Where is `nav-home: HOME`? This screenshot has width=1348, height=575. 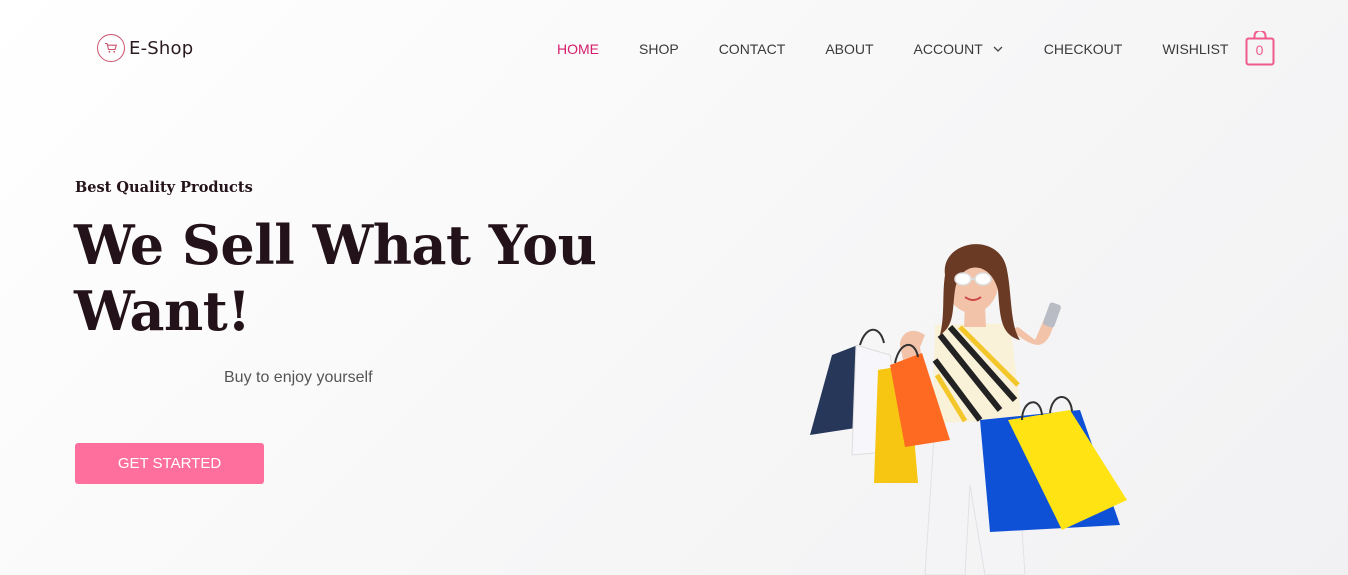 nav-home: HOME is located at coordinates (578, 49).